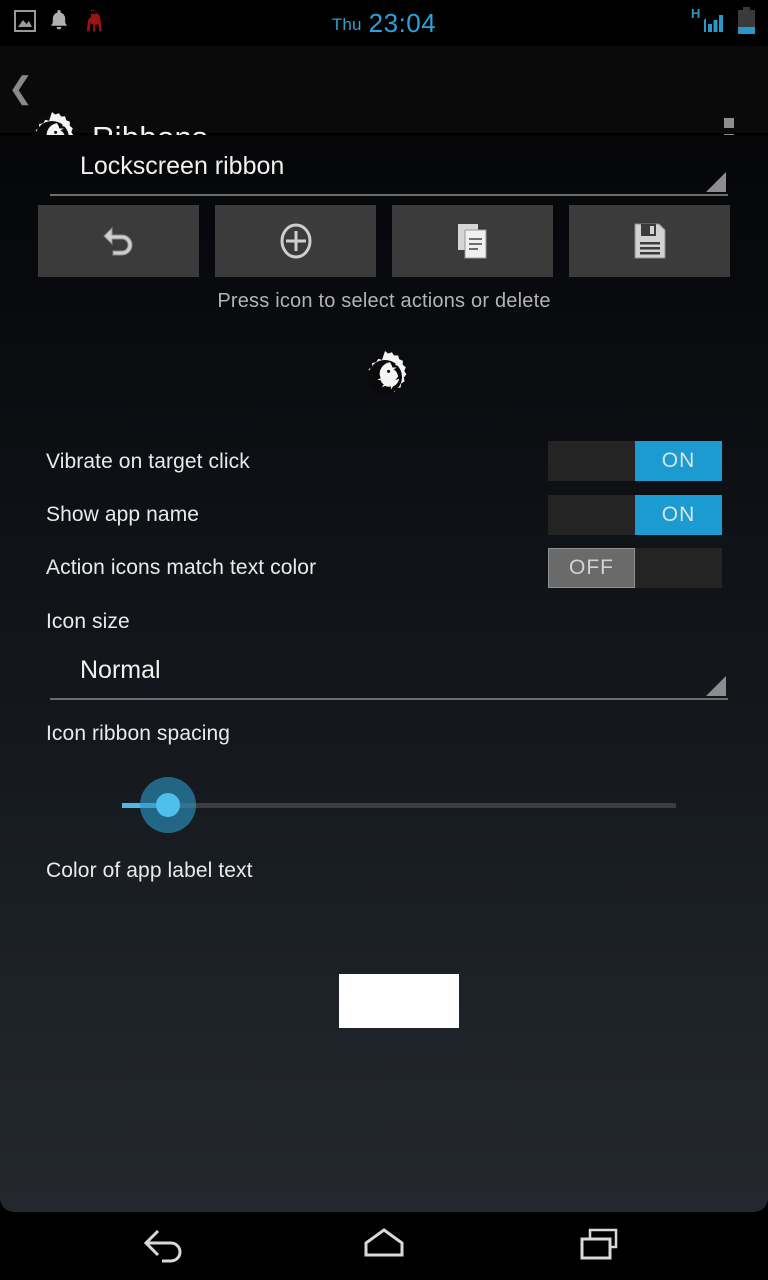 This screenshot has height=1280, width=768. Describe the element at coordinates (182, 166) in the screenshot. I see `ribbon-selector-value: Lockscreen ribbon` at that location.